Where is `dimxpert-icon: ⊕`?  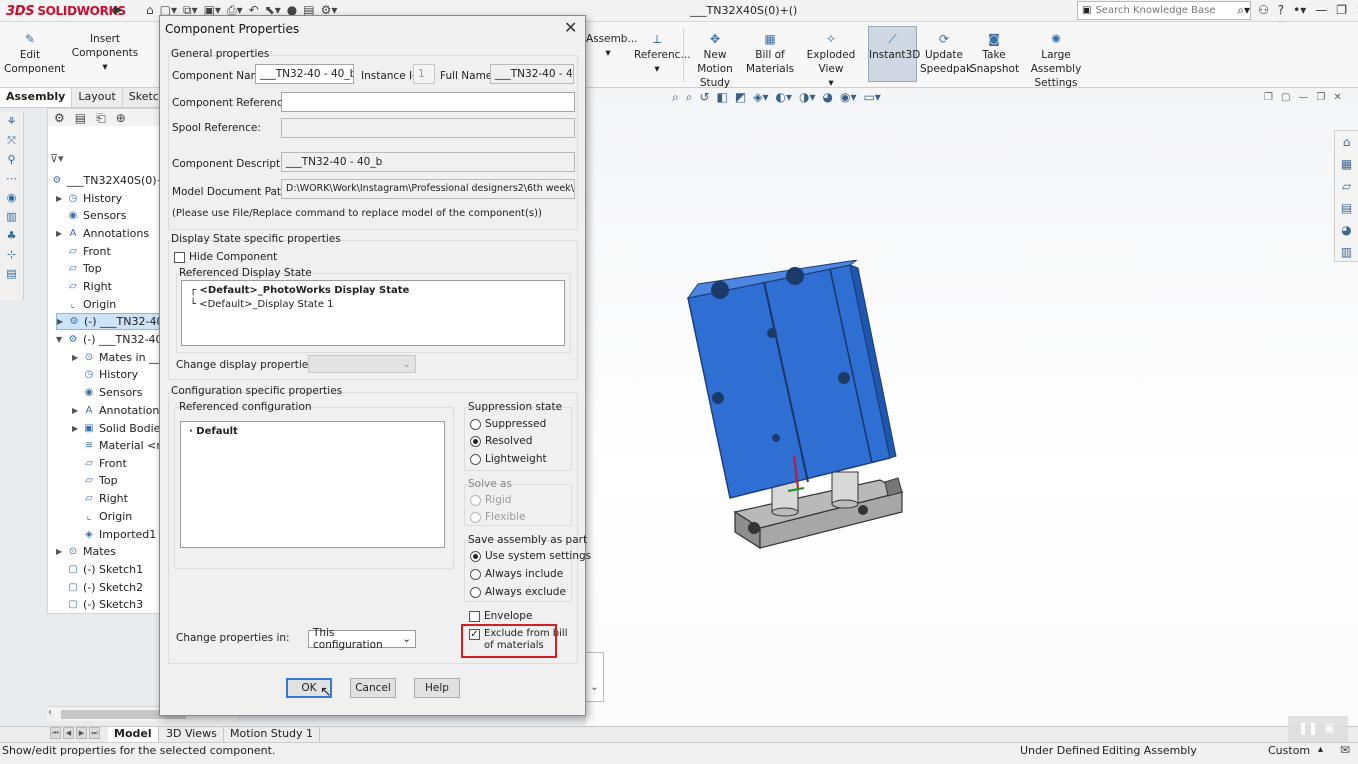 dimxpert-icon: ⊕ is located at coordinates (121, 118).